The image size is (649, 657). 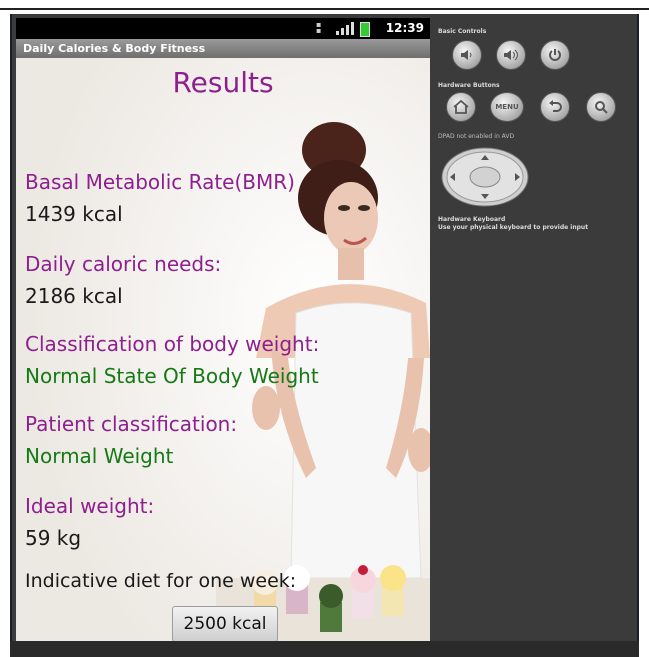 I want to click on hardware-keyboard-label: Hardware Keyboard, so click(x=472, y=219).